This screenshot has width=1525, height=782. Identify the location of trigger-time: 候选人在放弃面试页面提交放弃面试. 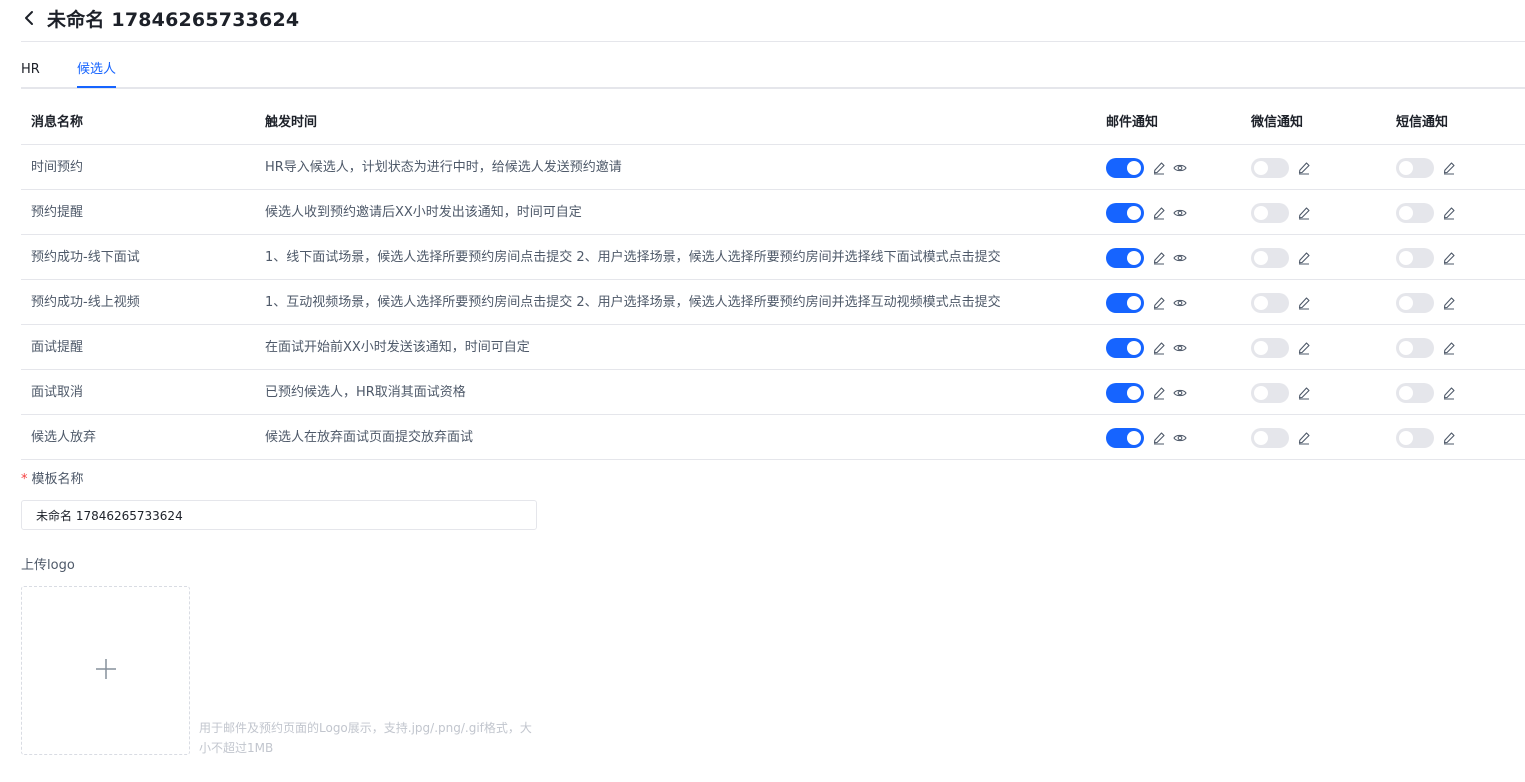
(369, 437).